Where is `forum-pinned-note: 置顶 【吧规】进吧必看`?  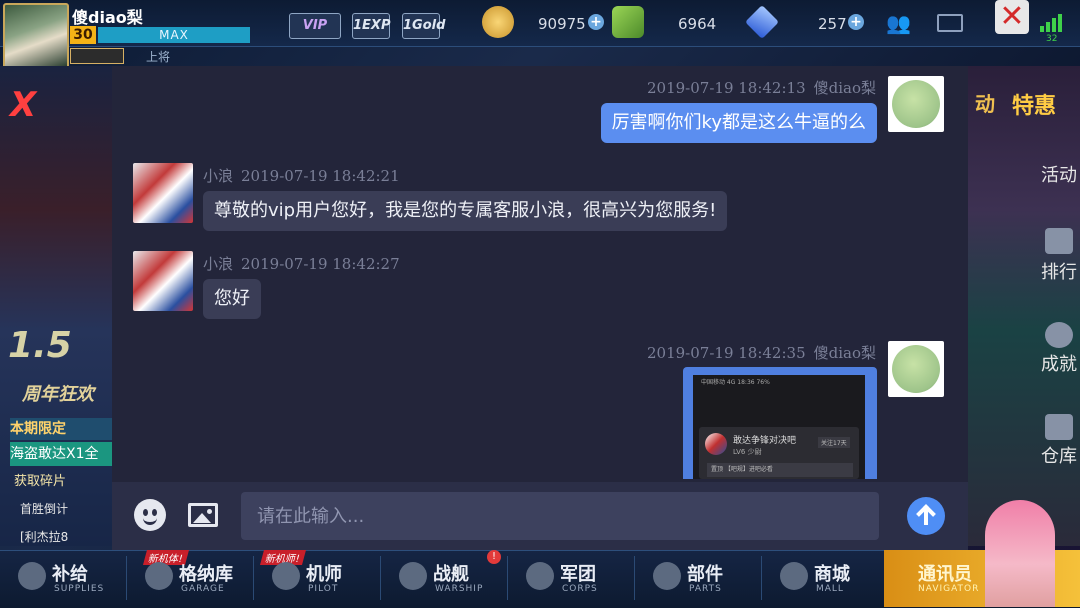
forum-pinned-note: 置顶 【吧规】进吧必看 is located at coordinates (780, 470).